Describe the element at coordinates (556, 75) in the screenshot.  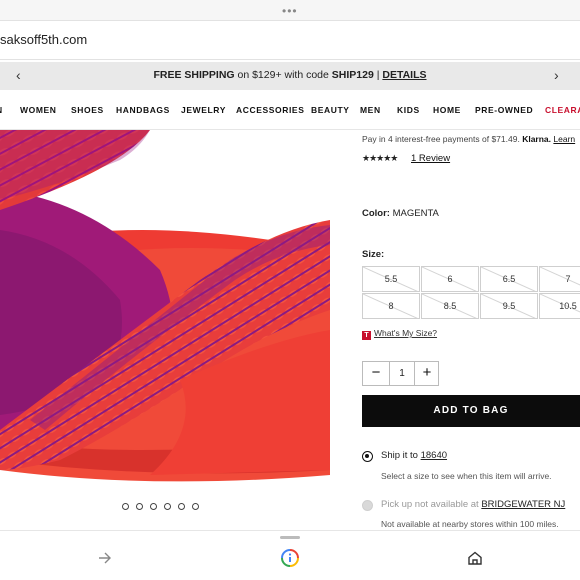
I see `chevron-right-icon: ›` at that location.